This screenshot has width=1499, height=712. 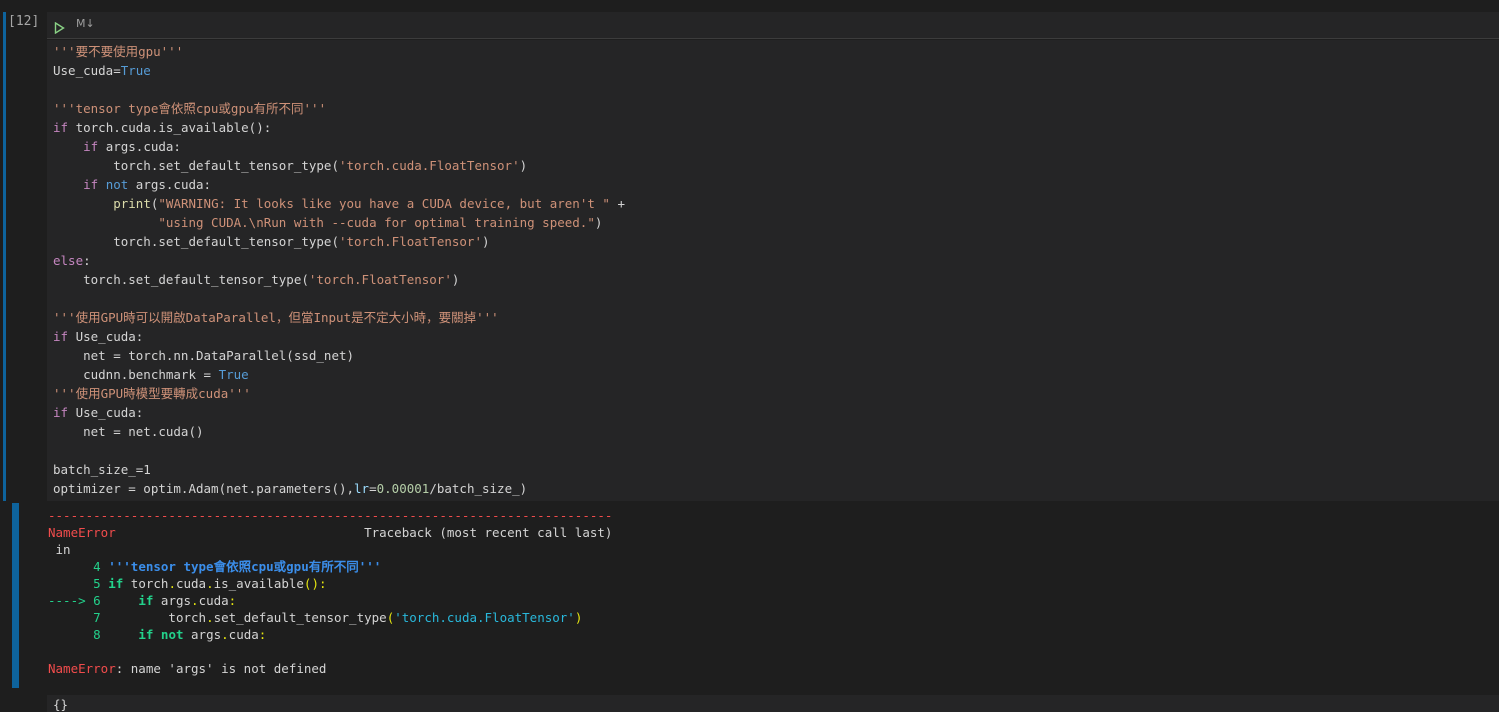 What do you see at coordinates (300, 617) in the screenshot?
I see `code-token: set_default_tensor_type` at bounding box center [300, 617].